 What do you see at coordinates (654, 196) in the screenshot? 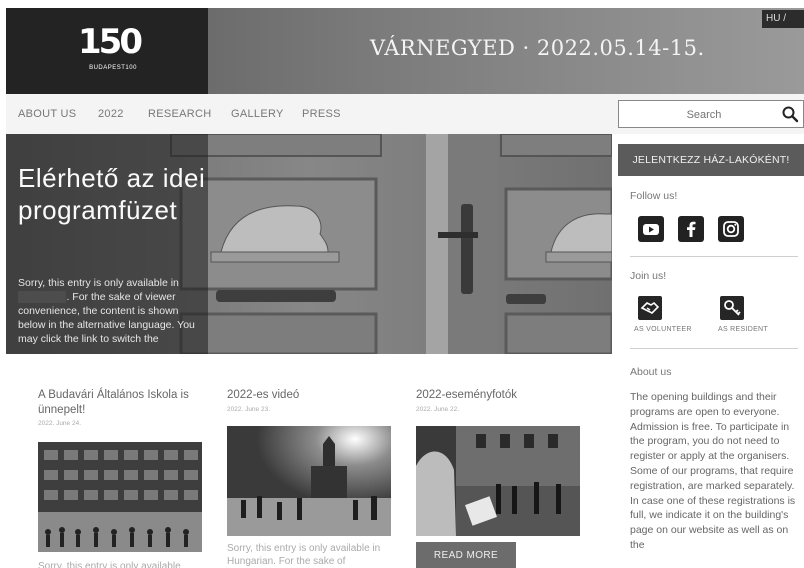
I see `follow-label: Follow us!` at bounding box center [654, 196].